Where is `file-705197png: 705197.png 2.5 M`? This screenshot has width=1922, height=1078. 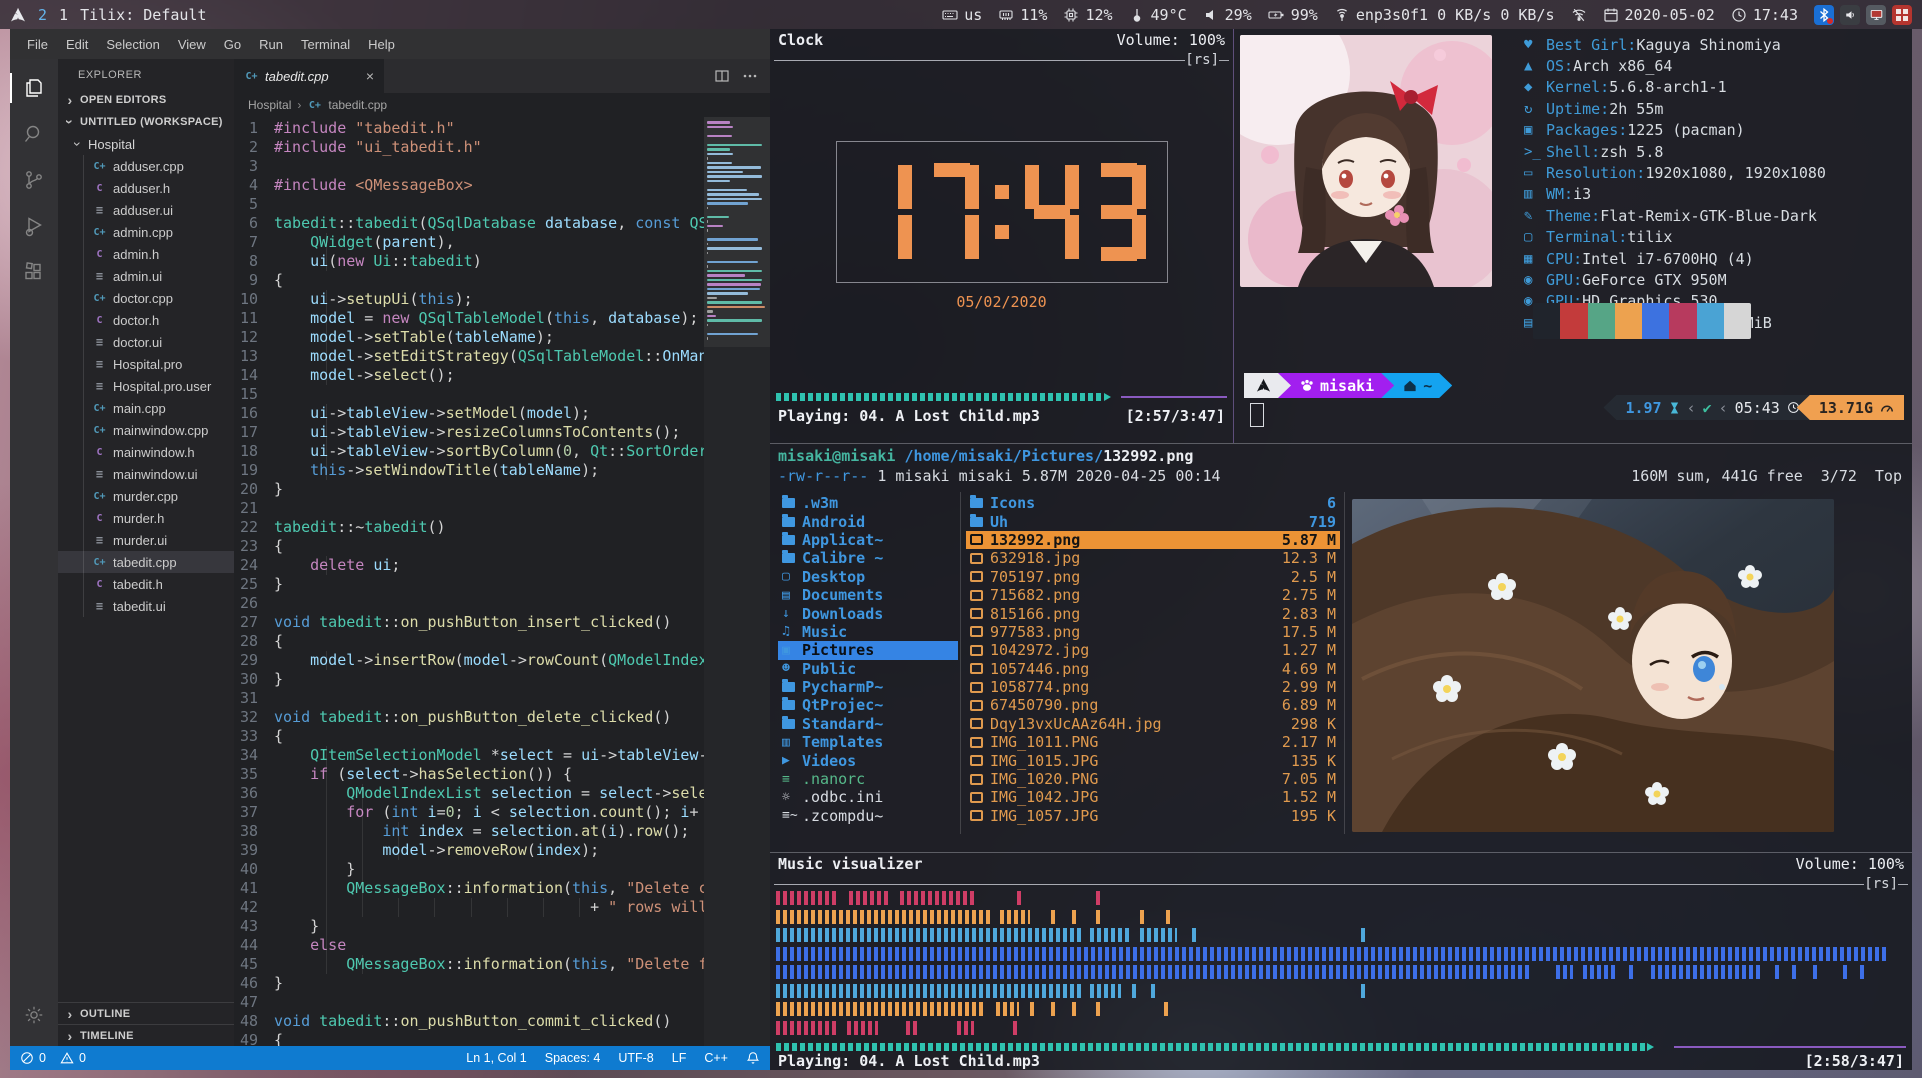 file-705197png: 705197.png 2.5 M is located at coordinates (1153, 577).